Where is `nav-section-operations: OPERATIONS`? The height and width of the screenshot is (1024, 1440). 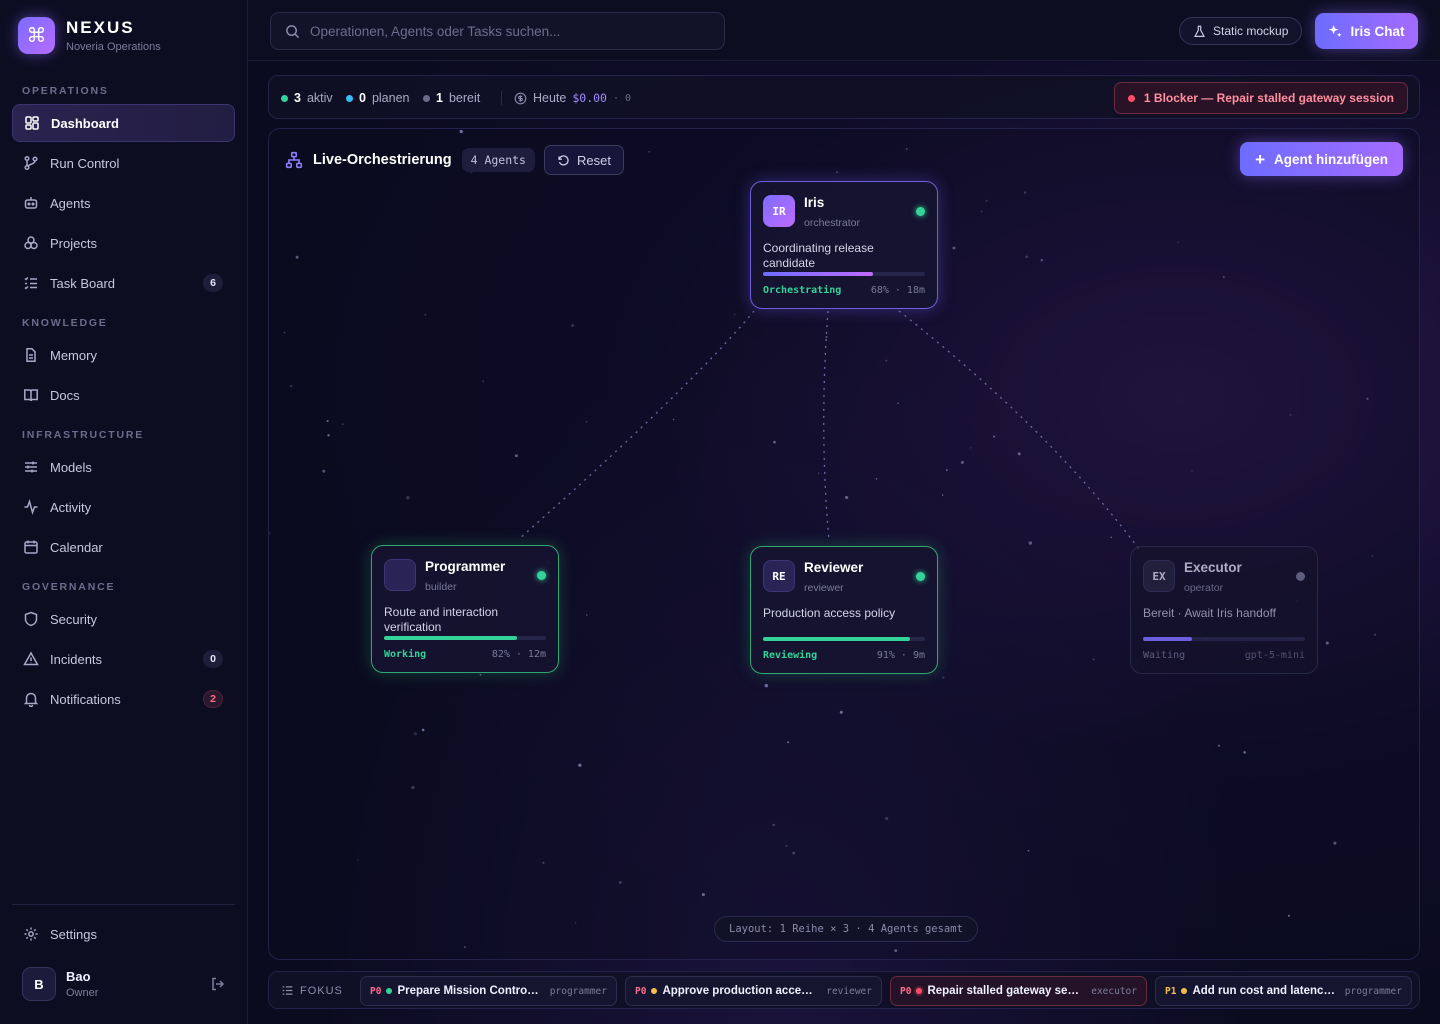
nav-section-operations: OPERATIONS is located at coordinates (65, 91).